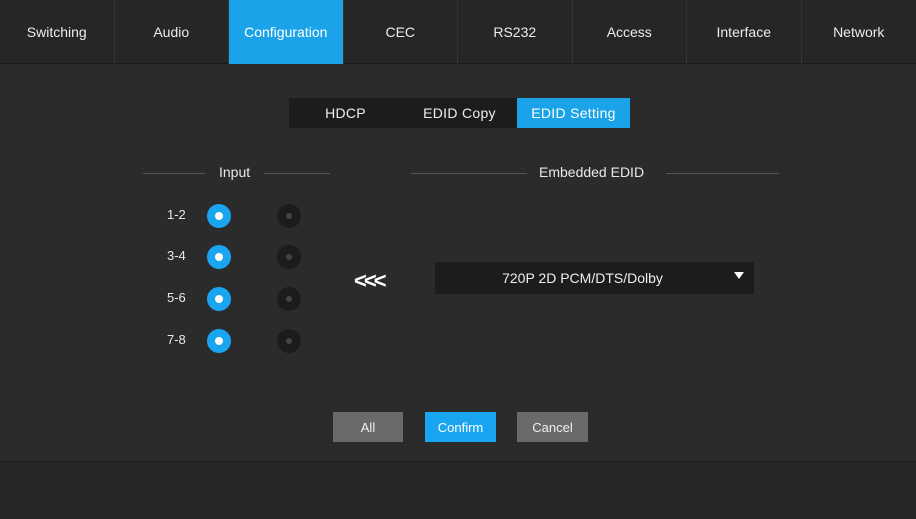 This screenshot has width=916, height=519. What do you see at coordinates (739, 275) in the screenshot?
I see `chevron-down-icon` at bounding box center [739, 275].